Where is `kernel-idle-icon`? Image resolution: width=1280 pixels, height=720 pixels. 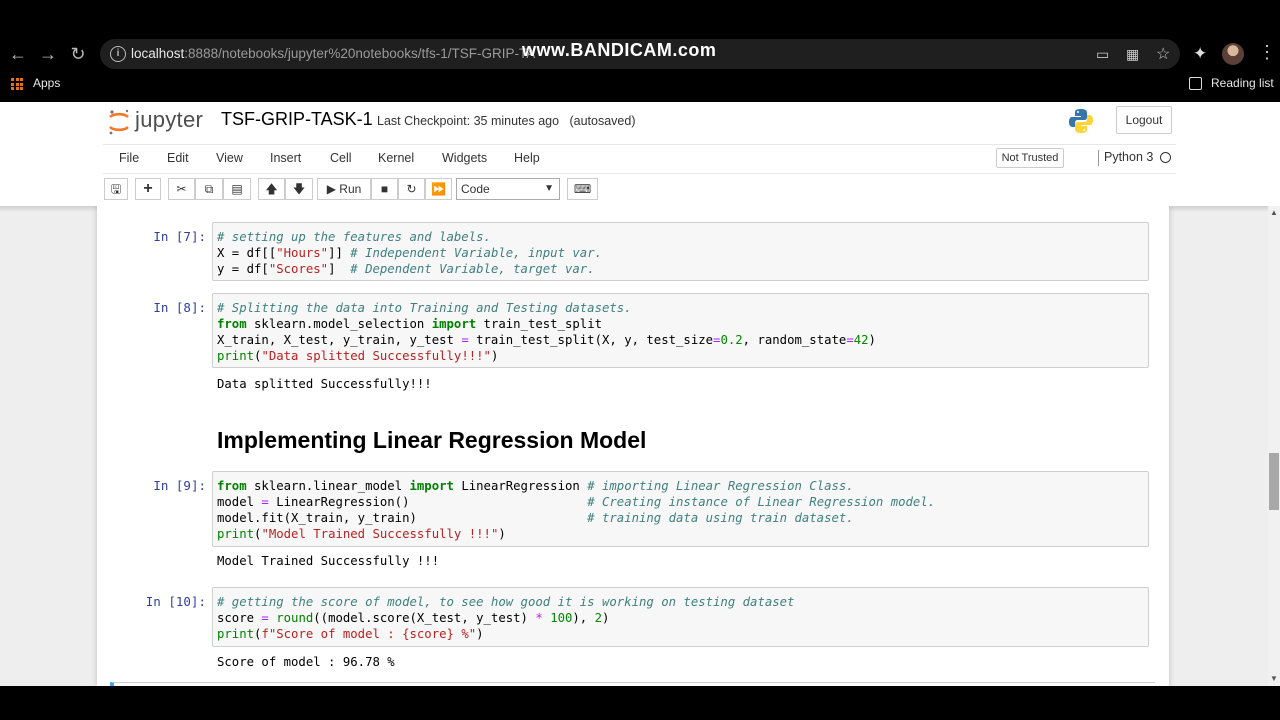
kernel-idle-icon is located at coordinates (1165, 157).